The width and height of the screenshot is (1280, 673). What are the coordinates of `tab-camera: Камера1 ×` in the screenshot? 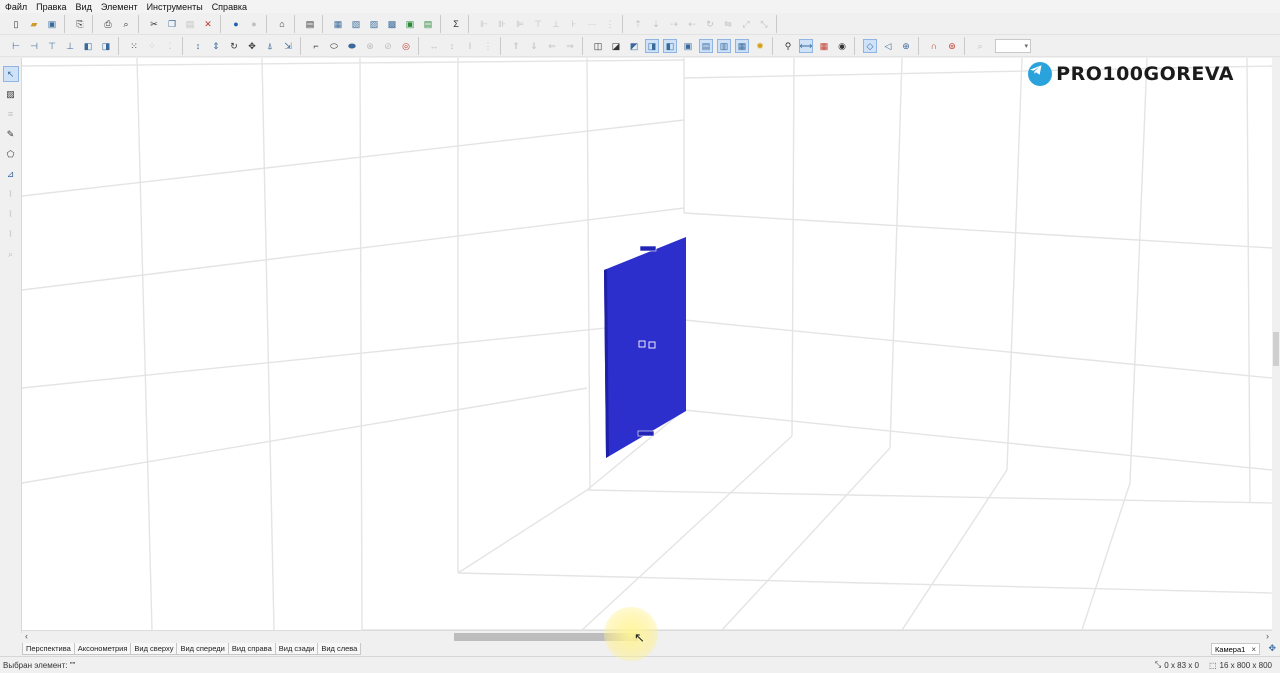 It's located at (1235, 649).